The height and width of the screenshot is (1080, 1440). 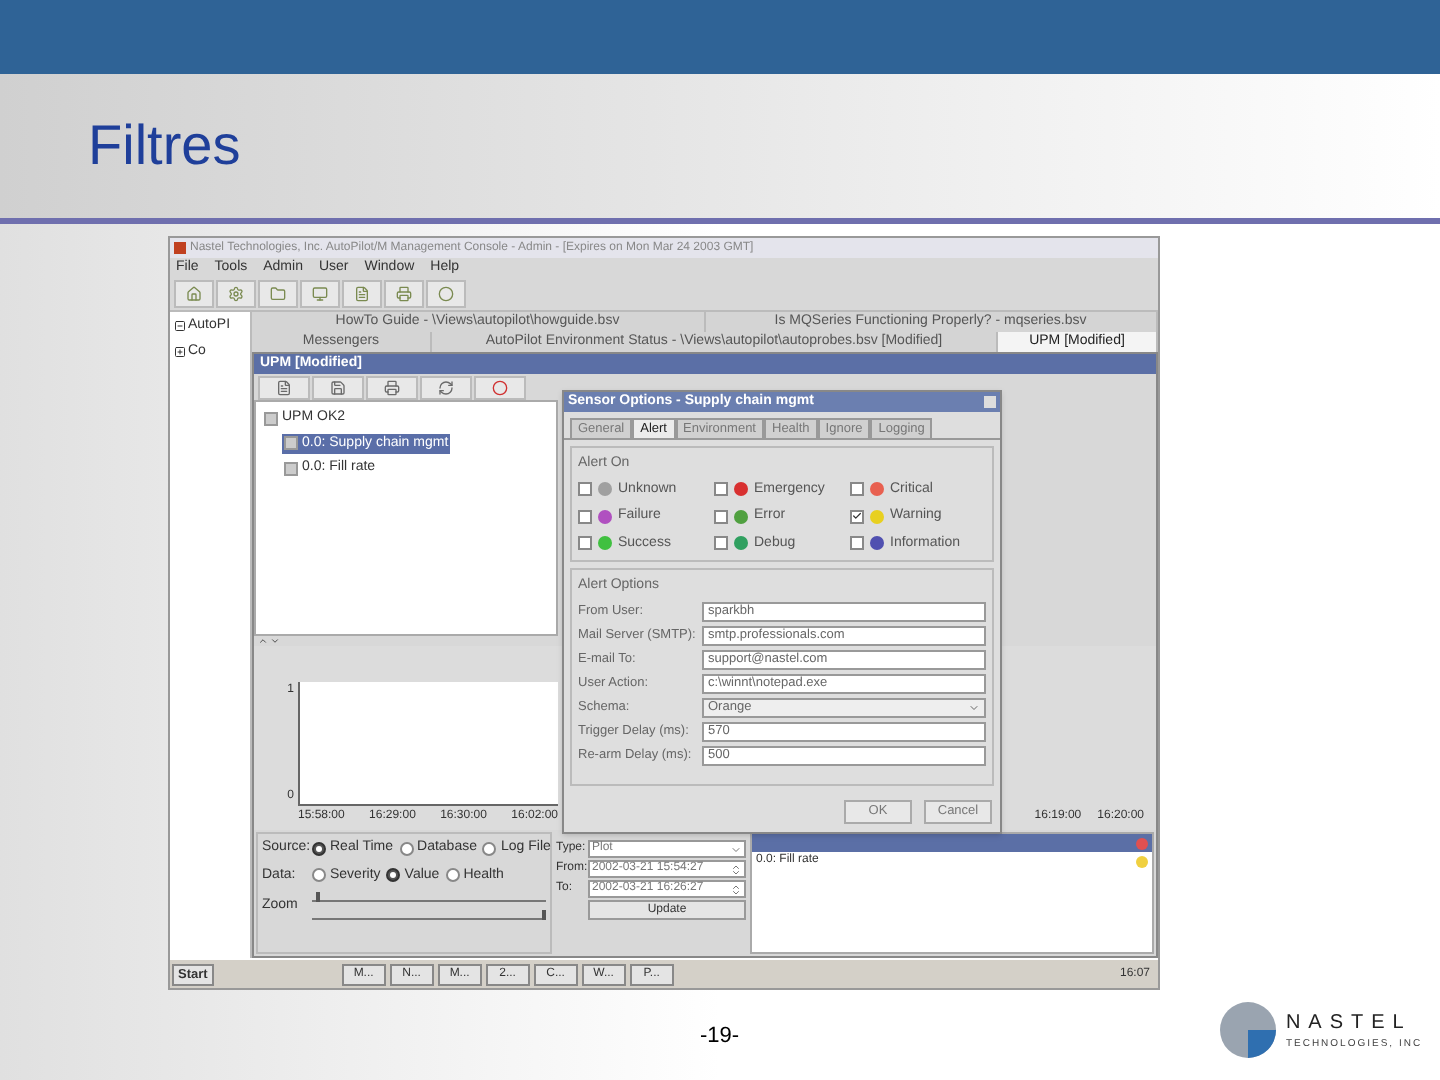 I want to click on app-icon, so click(x=180, y=248).